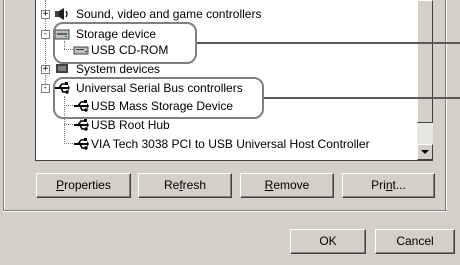 This screenshot has height=265, width=460. Describe the element at coordinates (169, 14) in the screenshot. I see `tree-item-label: Sound, video and game controllers` at that location.